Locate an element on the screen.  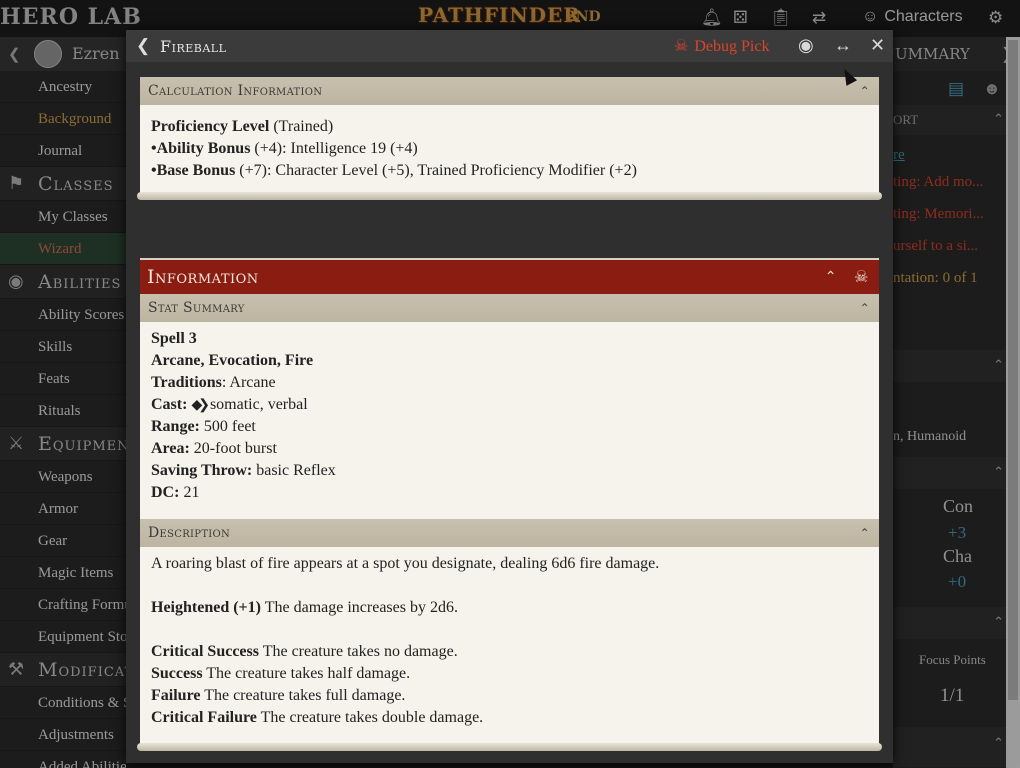
success-value: The creature takes half damage. is located at coordinates (306, 673).